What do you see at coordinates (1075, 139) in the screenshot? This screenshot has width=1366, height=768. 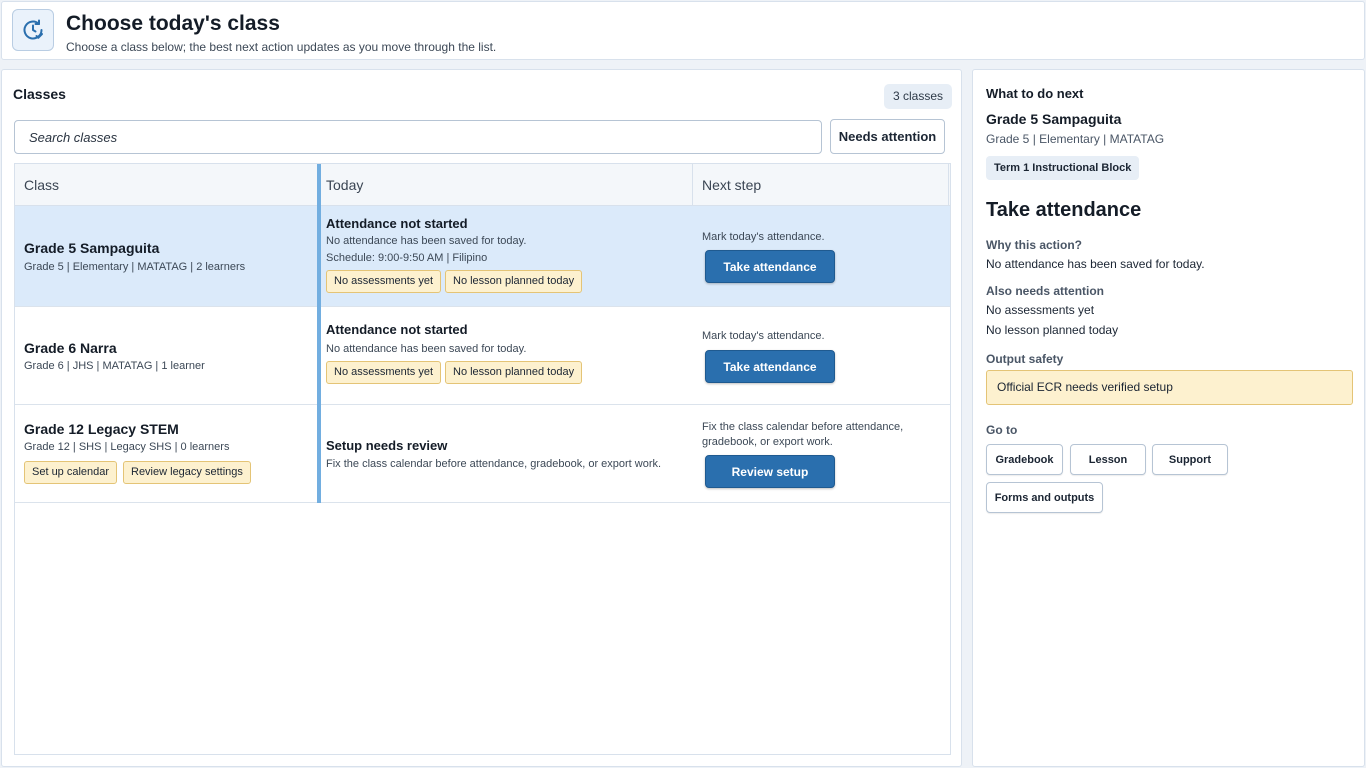 I see `selected-class-meta: Grade 5 | Elementary | MATATAG` at bounding box center [1075, 139].